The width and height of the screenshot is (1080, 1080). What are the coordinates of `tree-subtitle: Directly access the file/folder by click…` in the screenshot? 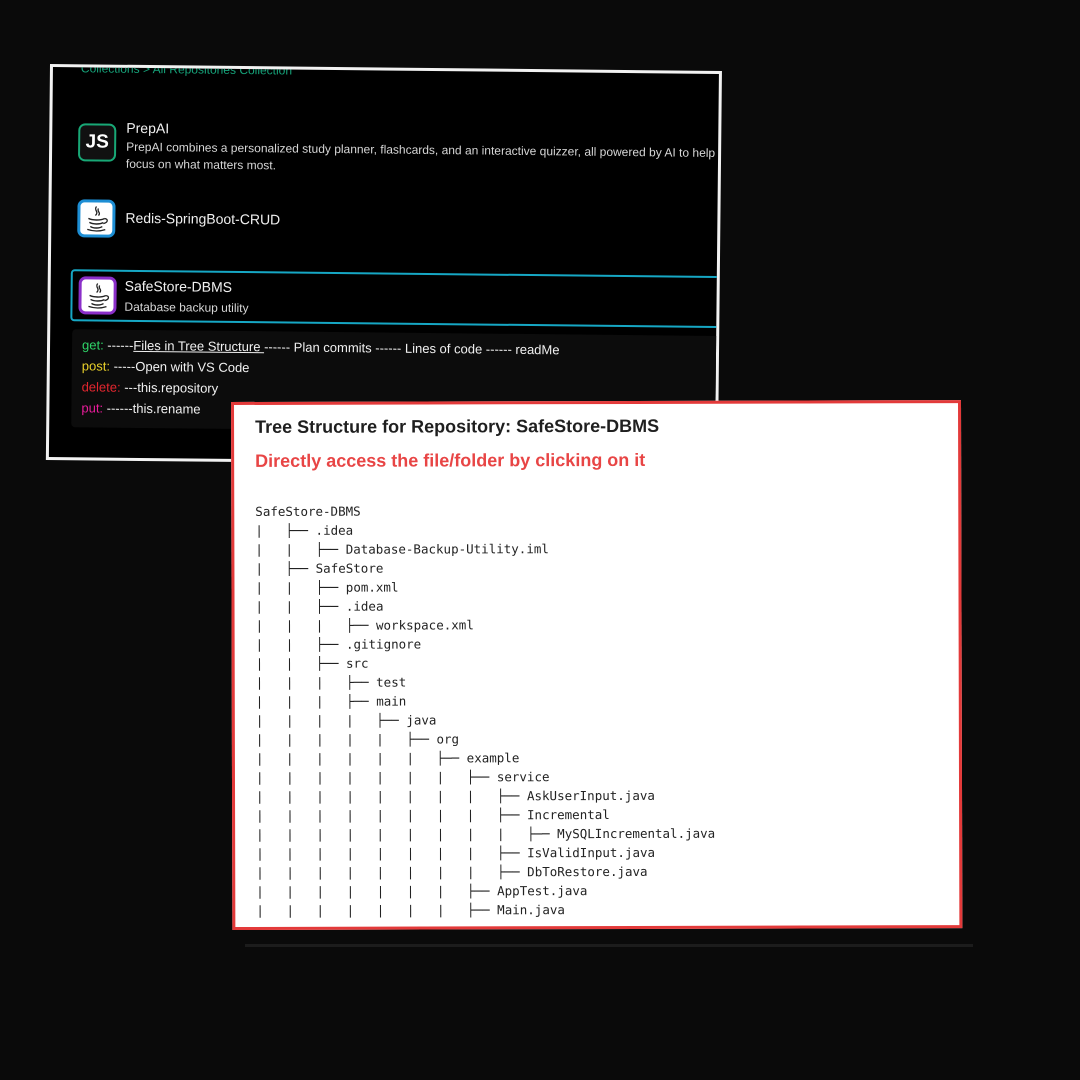 It's located at (450, 460).